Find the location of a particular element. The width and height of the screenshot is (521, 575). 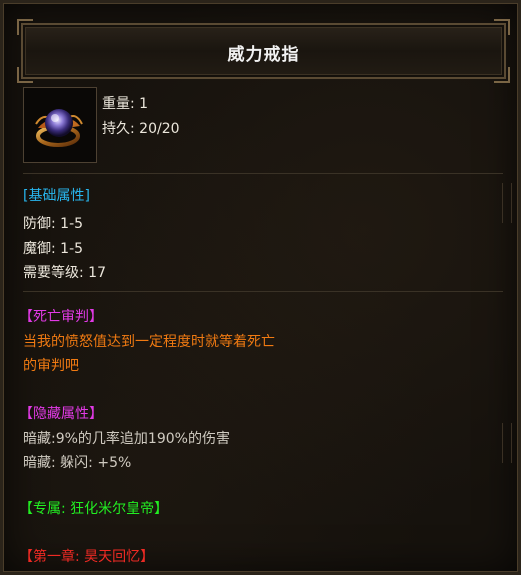

item-name: 威力戒指 is located at coordinates (263, 55).